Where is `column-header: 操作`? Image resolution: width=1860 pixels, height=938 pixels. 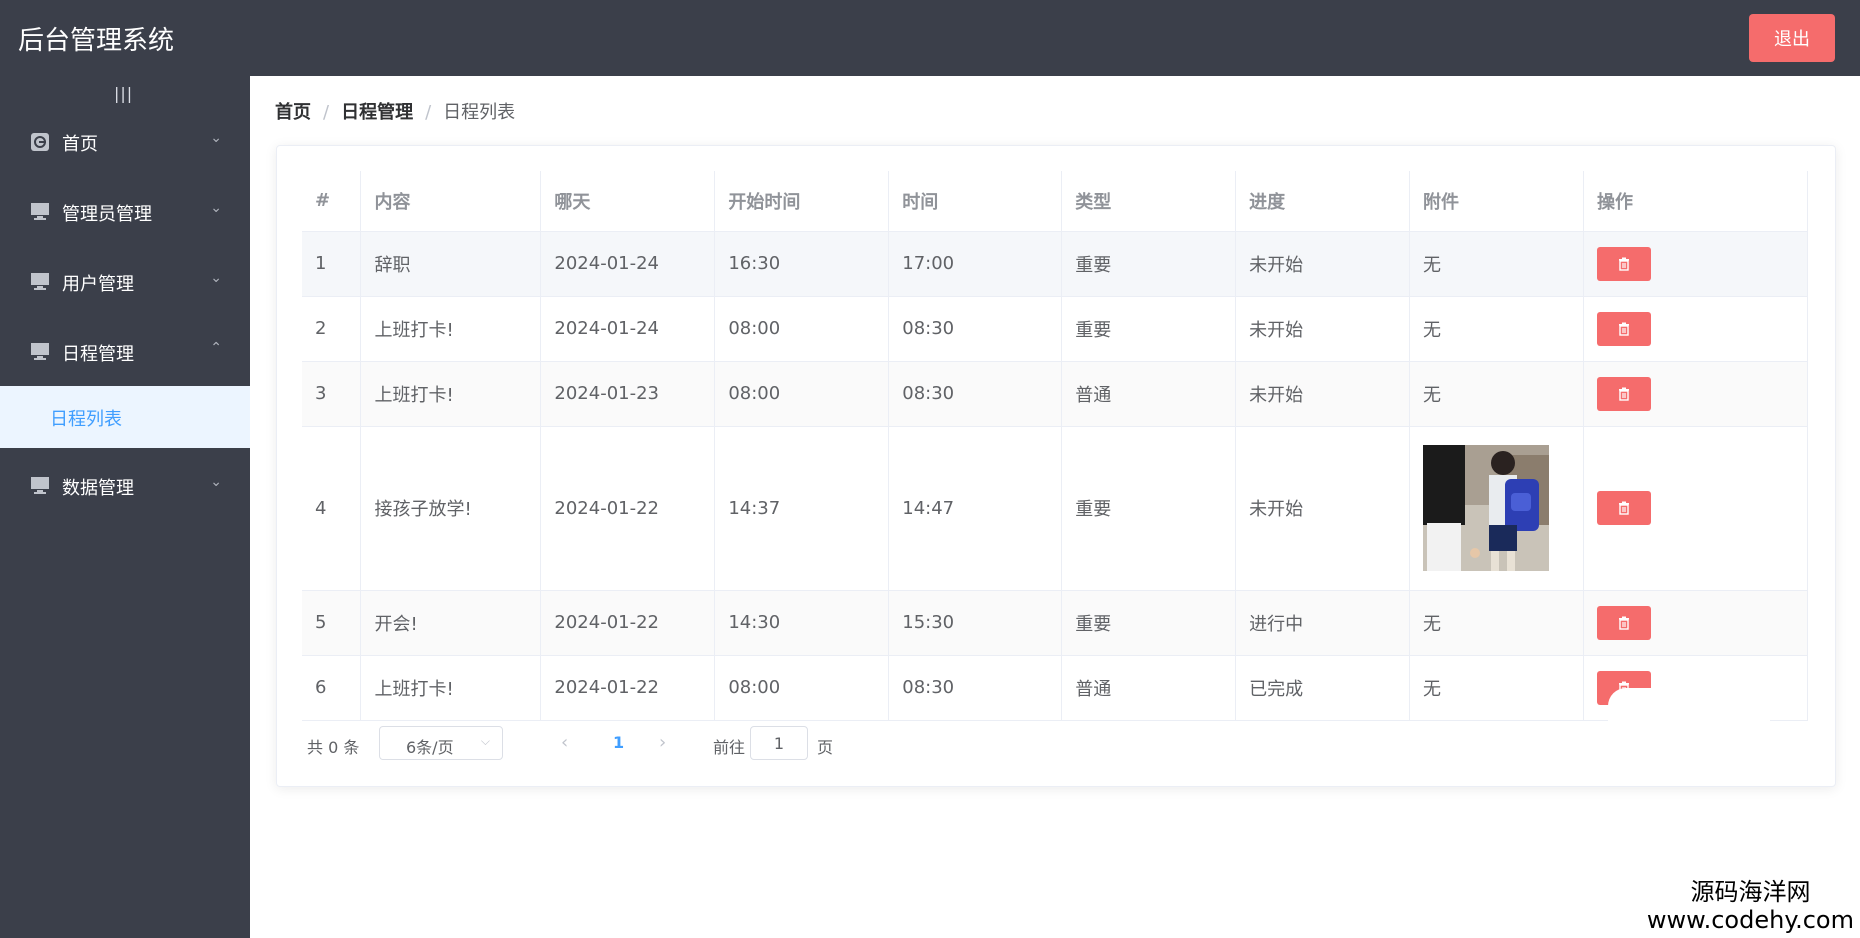
column-header: 操作 is located at coordinates (1695, 201).